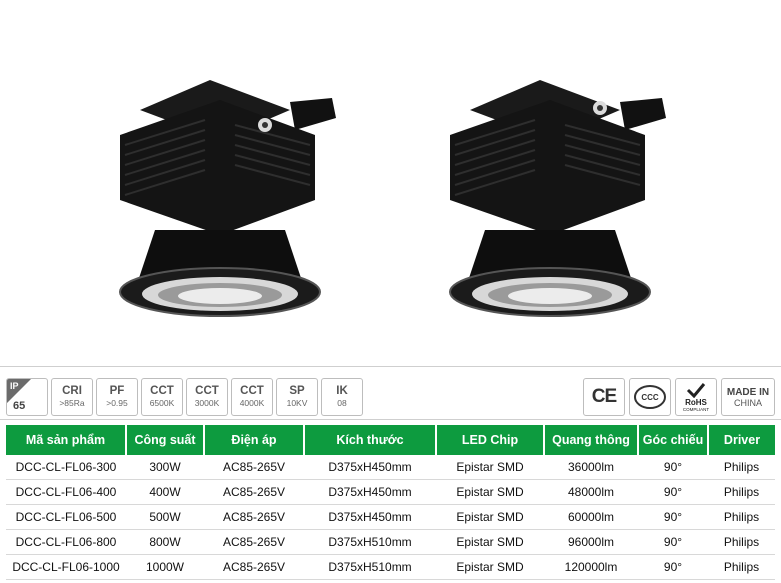  Describe the element at coordinates (162, 403) in the screenshot. I see `badge-value: 6500K` at that location.